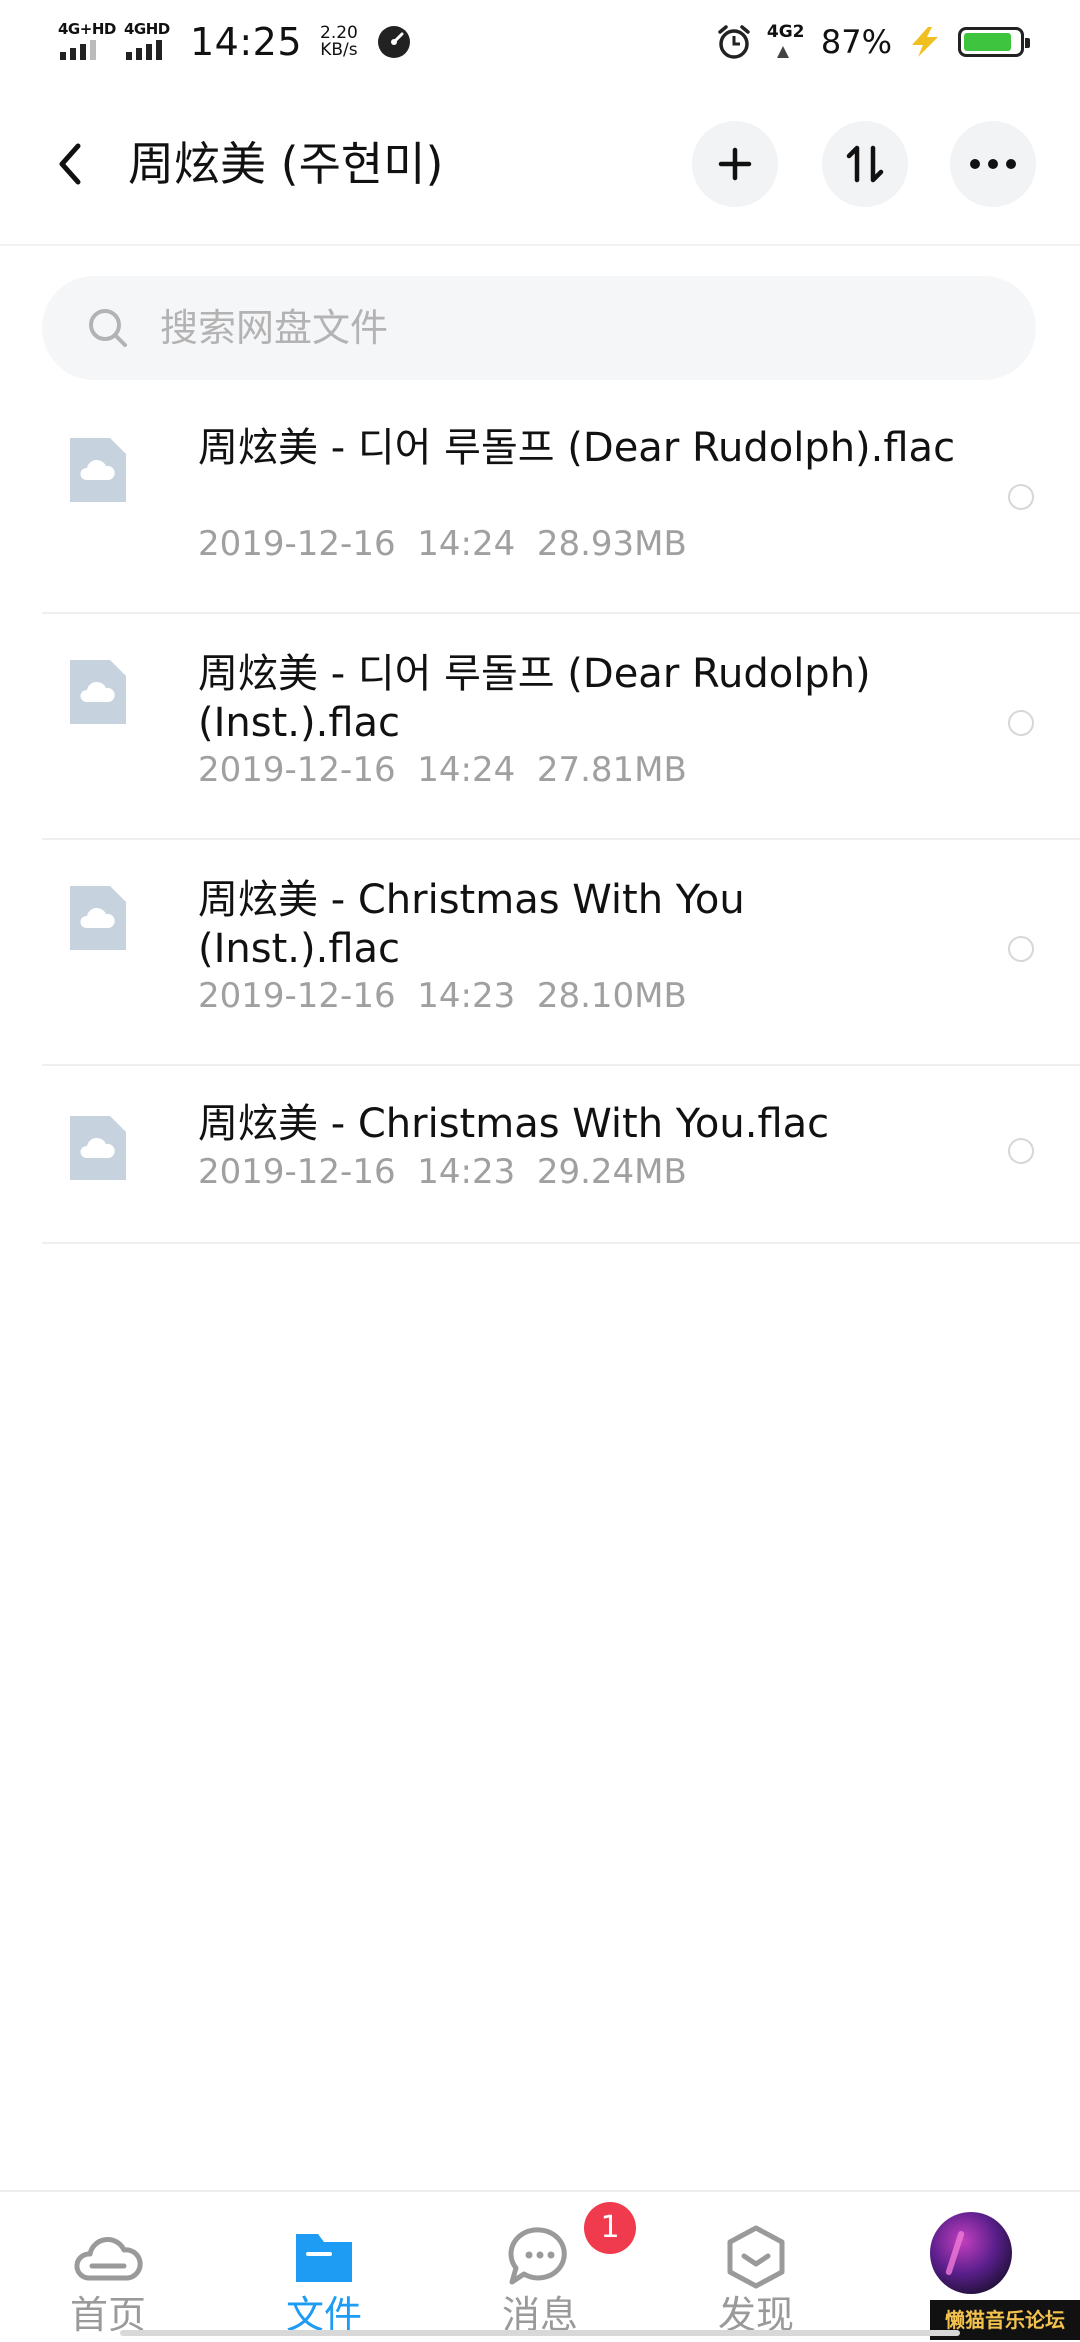  I want to click on home-indicator, so click(540, 2333).